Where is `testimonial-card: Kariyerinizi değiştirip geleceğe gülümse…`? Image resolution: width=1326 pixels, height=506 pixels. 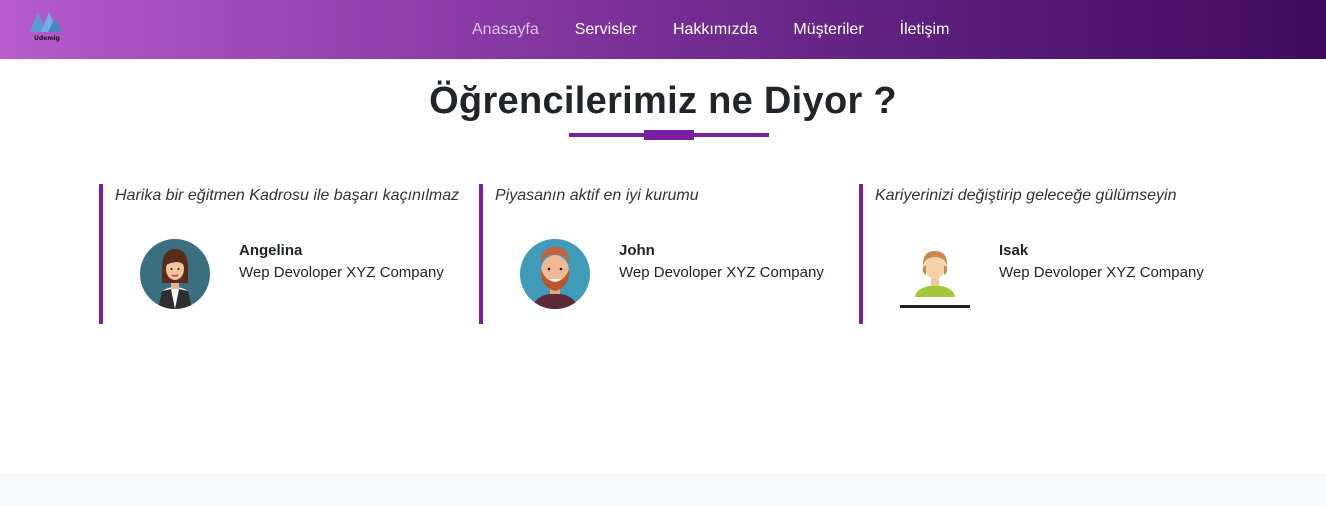 testimonial-card: Kariyerinizi değiştirip geleceğe gülümse… is located at coordinates (1044, 254).